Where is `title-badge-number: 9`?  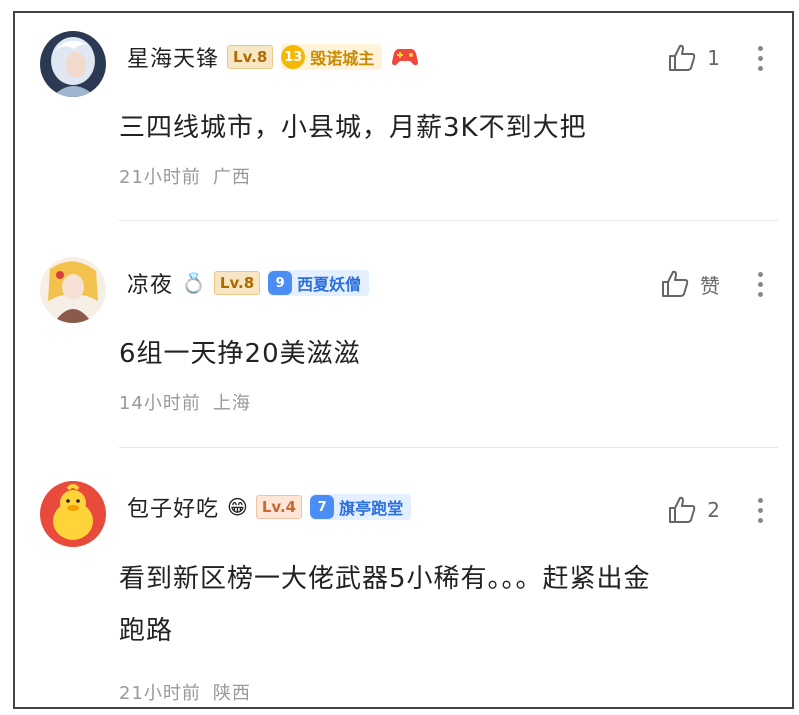
title-badge-number: 9 is located at coordinates (280, 283).